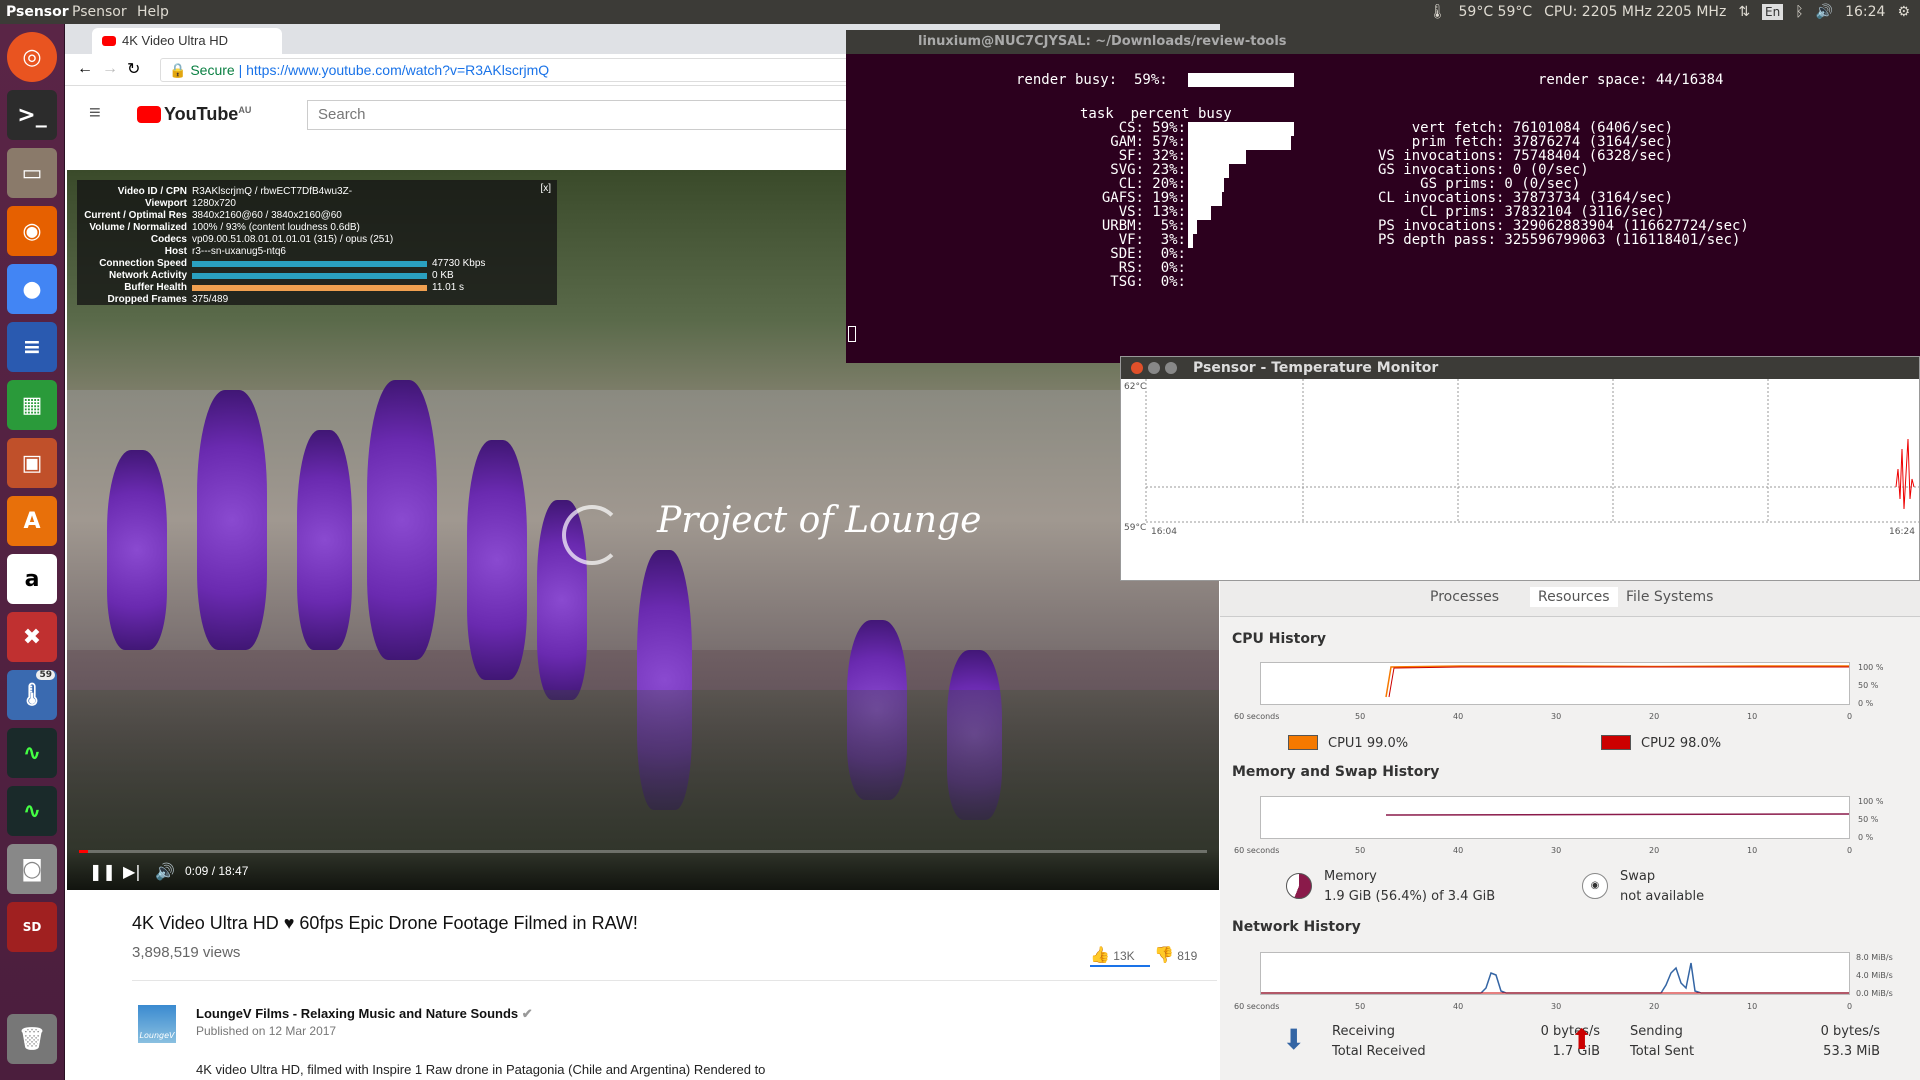 The width and height of the screenshot is (1920, 1080). What do you see at coordinates (32, 463) in the screenshot?
I see `impress-icon: ▣` at bounding box center [32, 463].